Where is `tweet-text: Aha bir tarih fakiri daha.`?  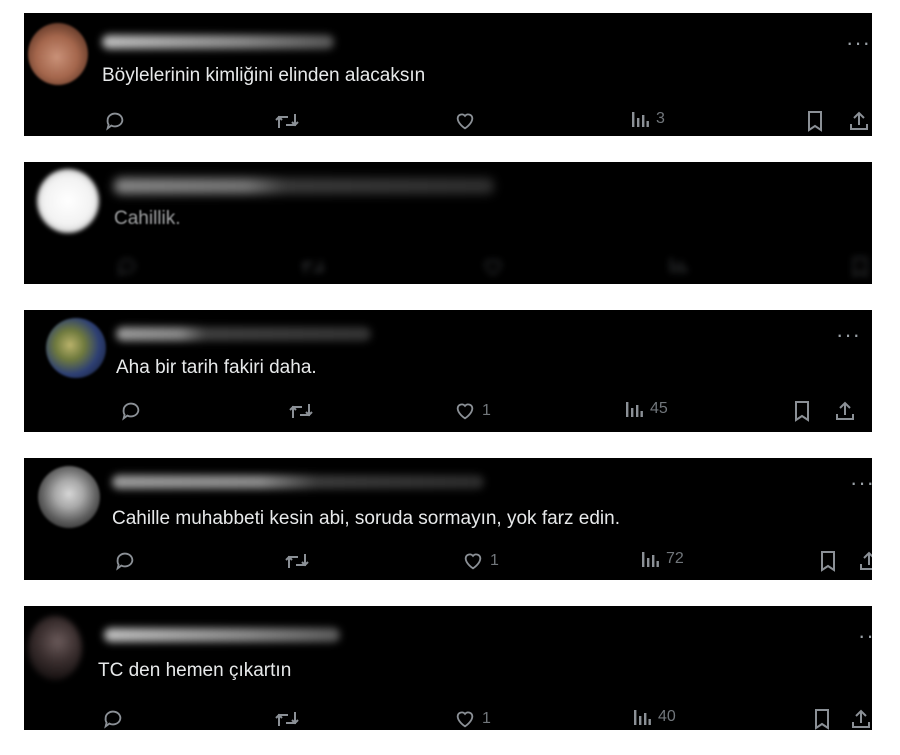
tweet-text: Aha bir tarih fakiri daha. is located at coordinates (216, 367).